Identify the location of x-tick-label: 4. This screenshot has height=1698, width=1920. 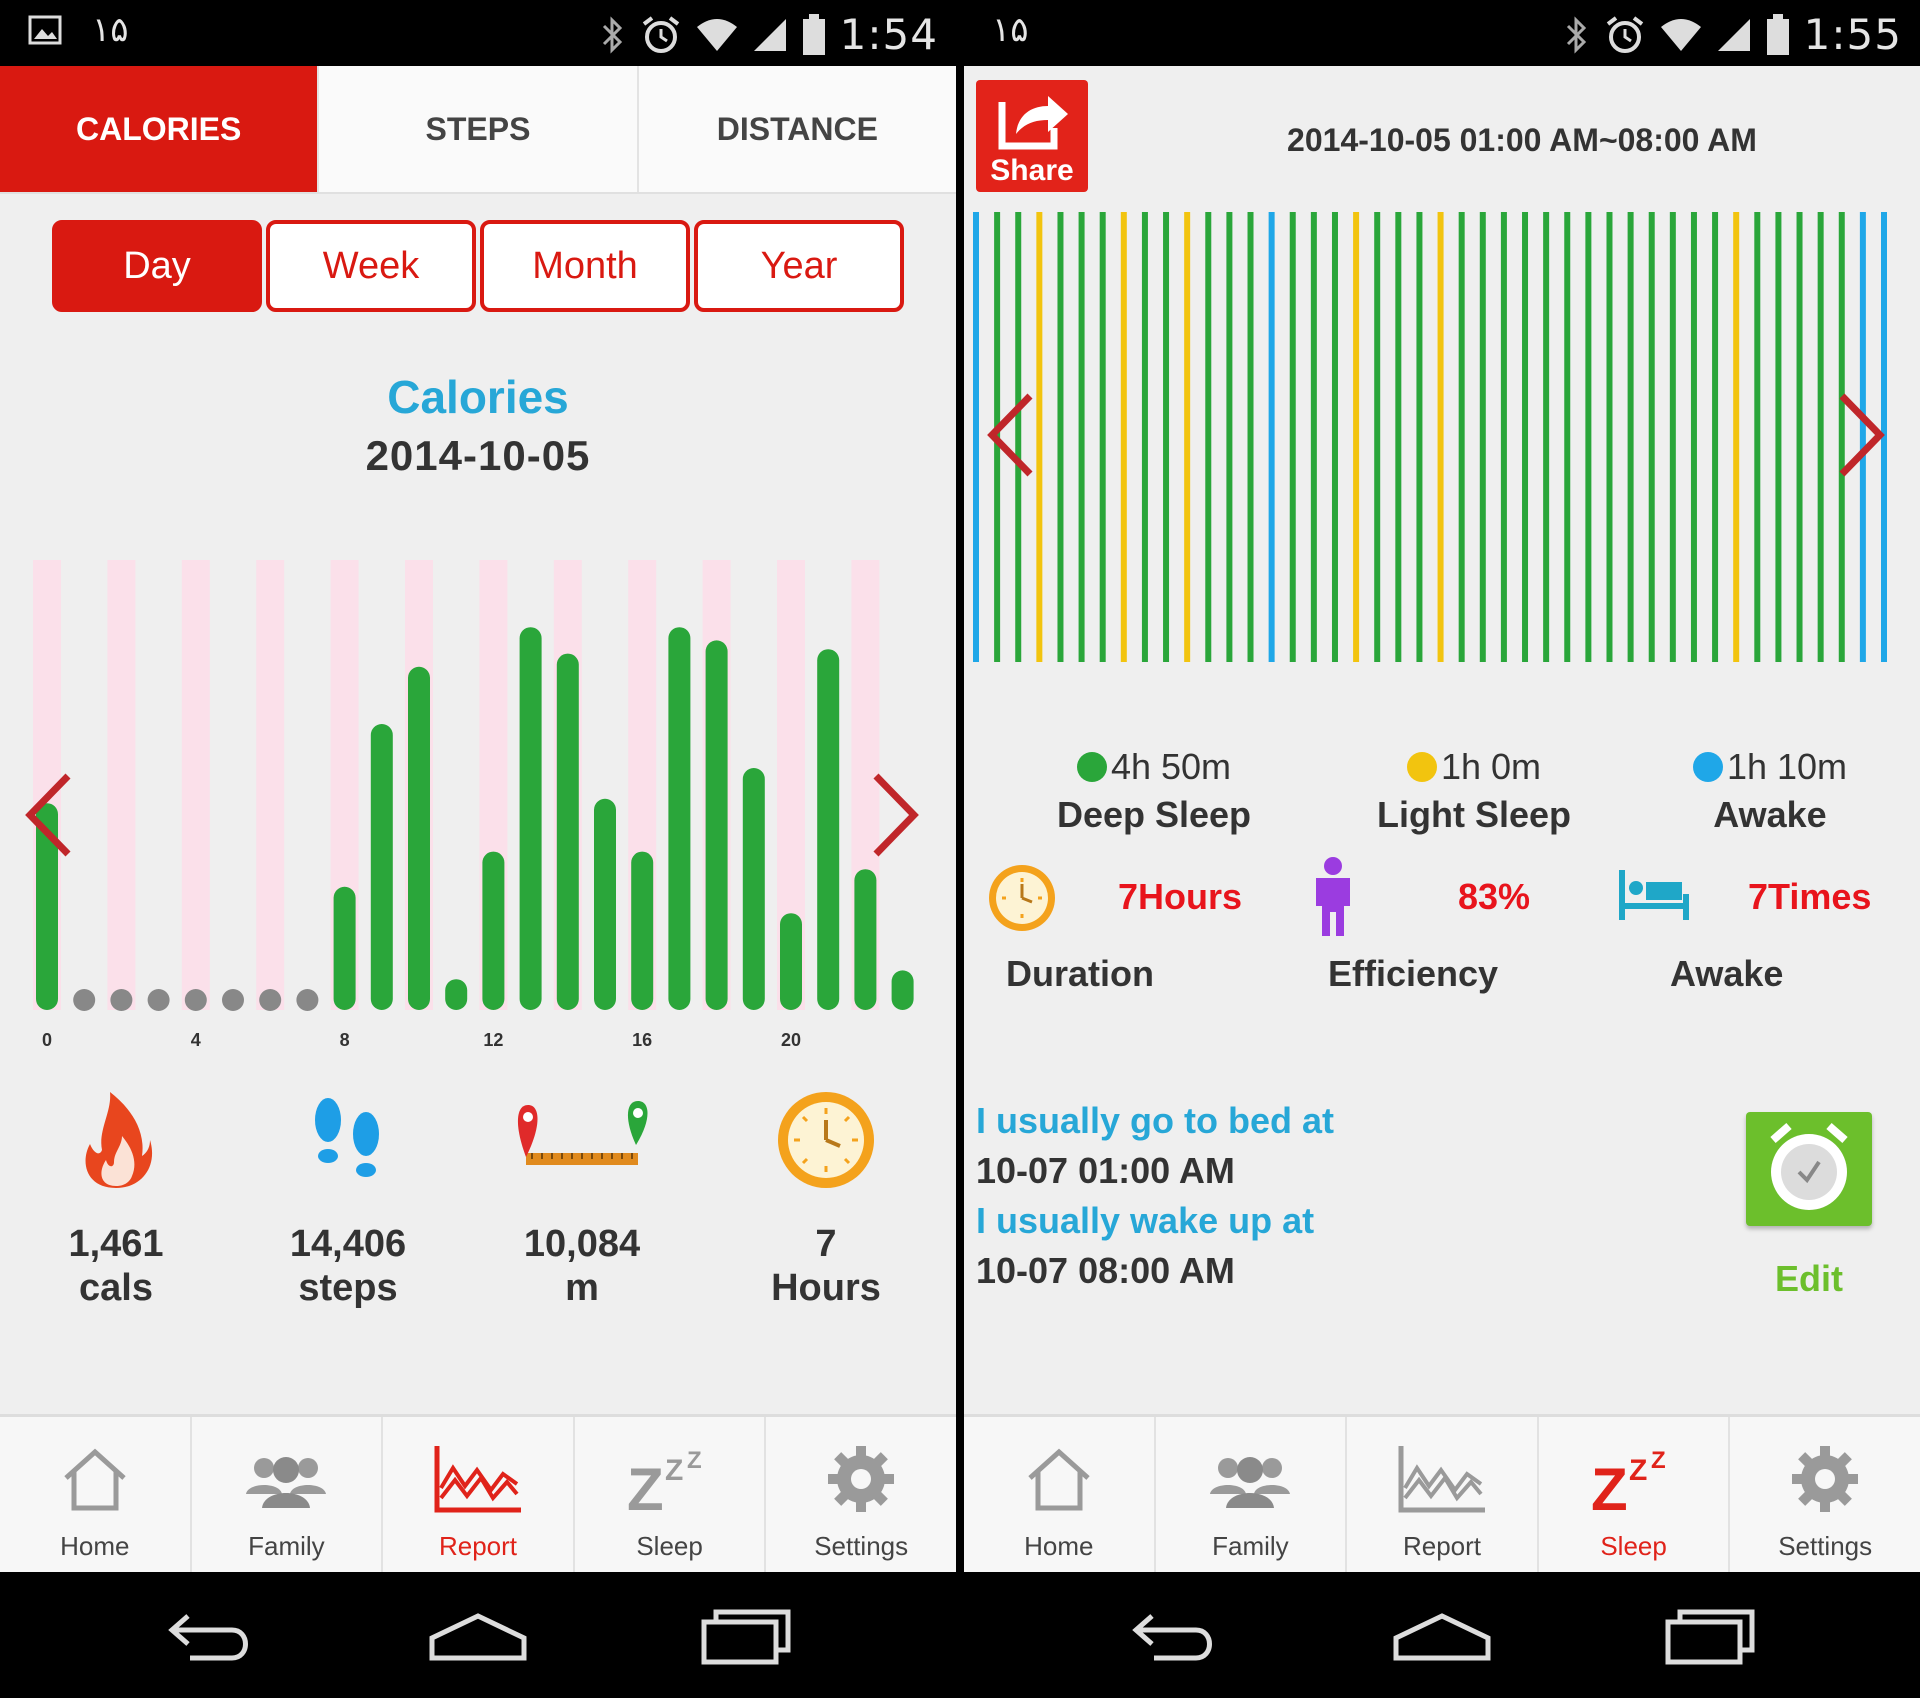
(196, 1040).